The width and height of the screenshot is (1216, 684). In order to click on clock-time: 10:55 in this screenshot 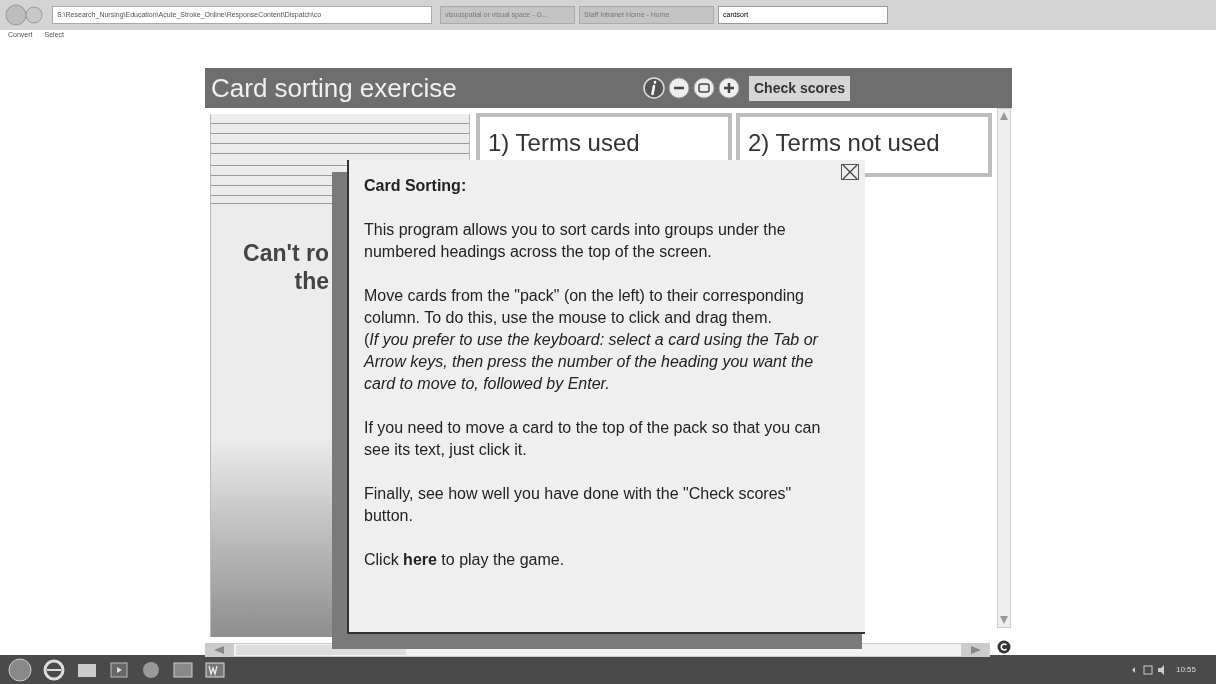, I will do `click(1185, 669)`.